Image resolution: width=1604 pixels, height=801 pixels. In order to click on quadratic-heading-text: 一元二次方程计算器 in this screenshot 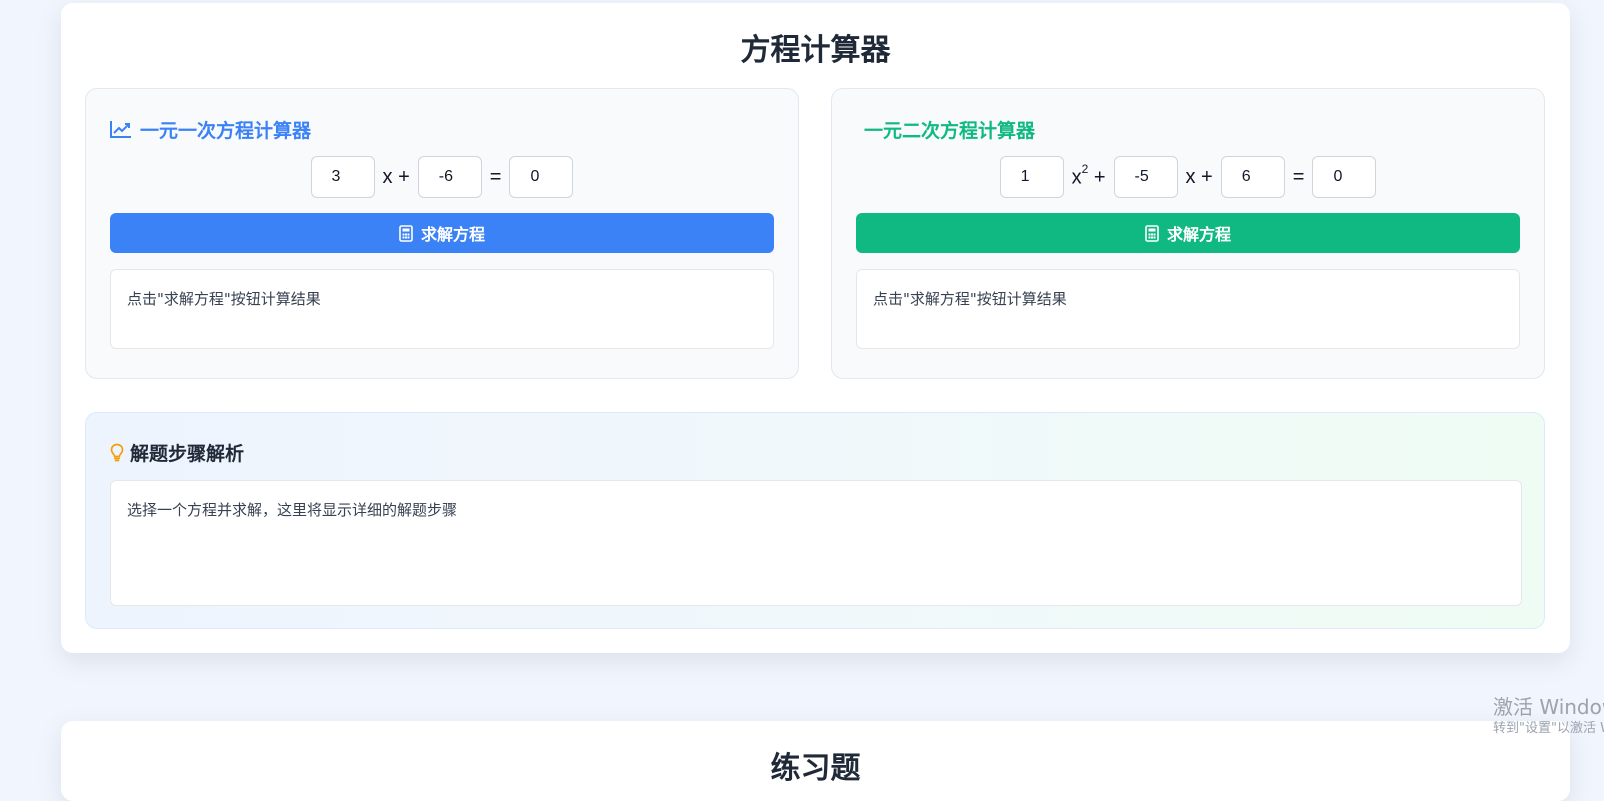, I will do `click(950, 130)`.